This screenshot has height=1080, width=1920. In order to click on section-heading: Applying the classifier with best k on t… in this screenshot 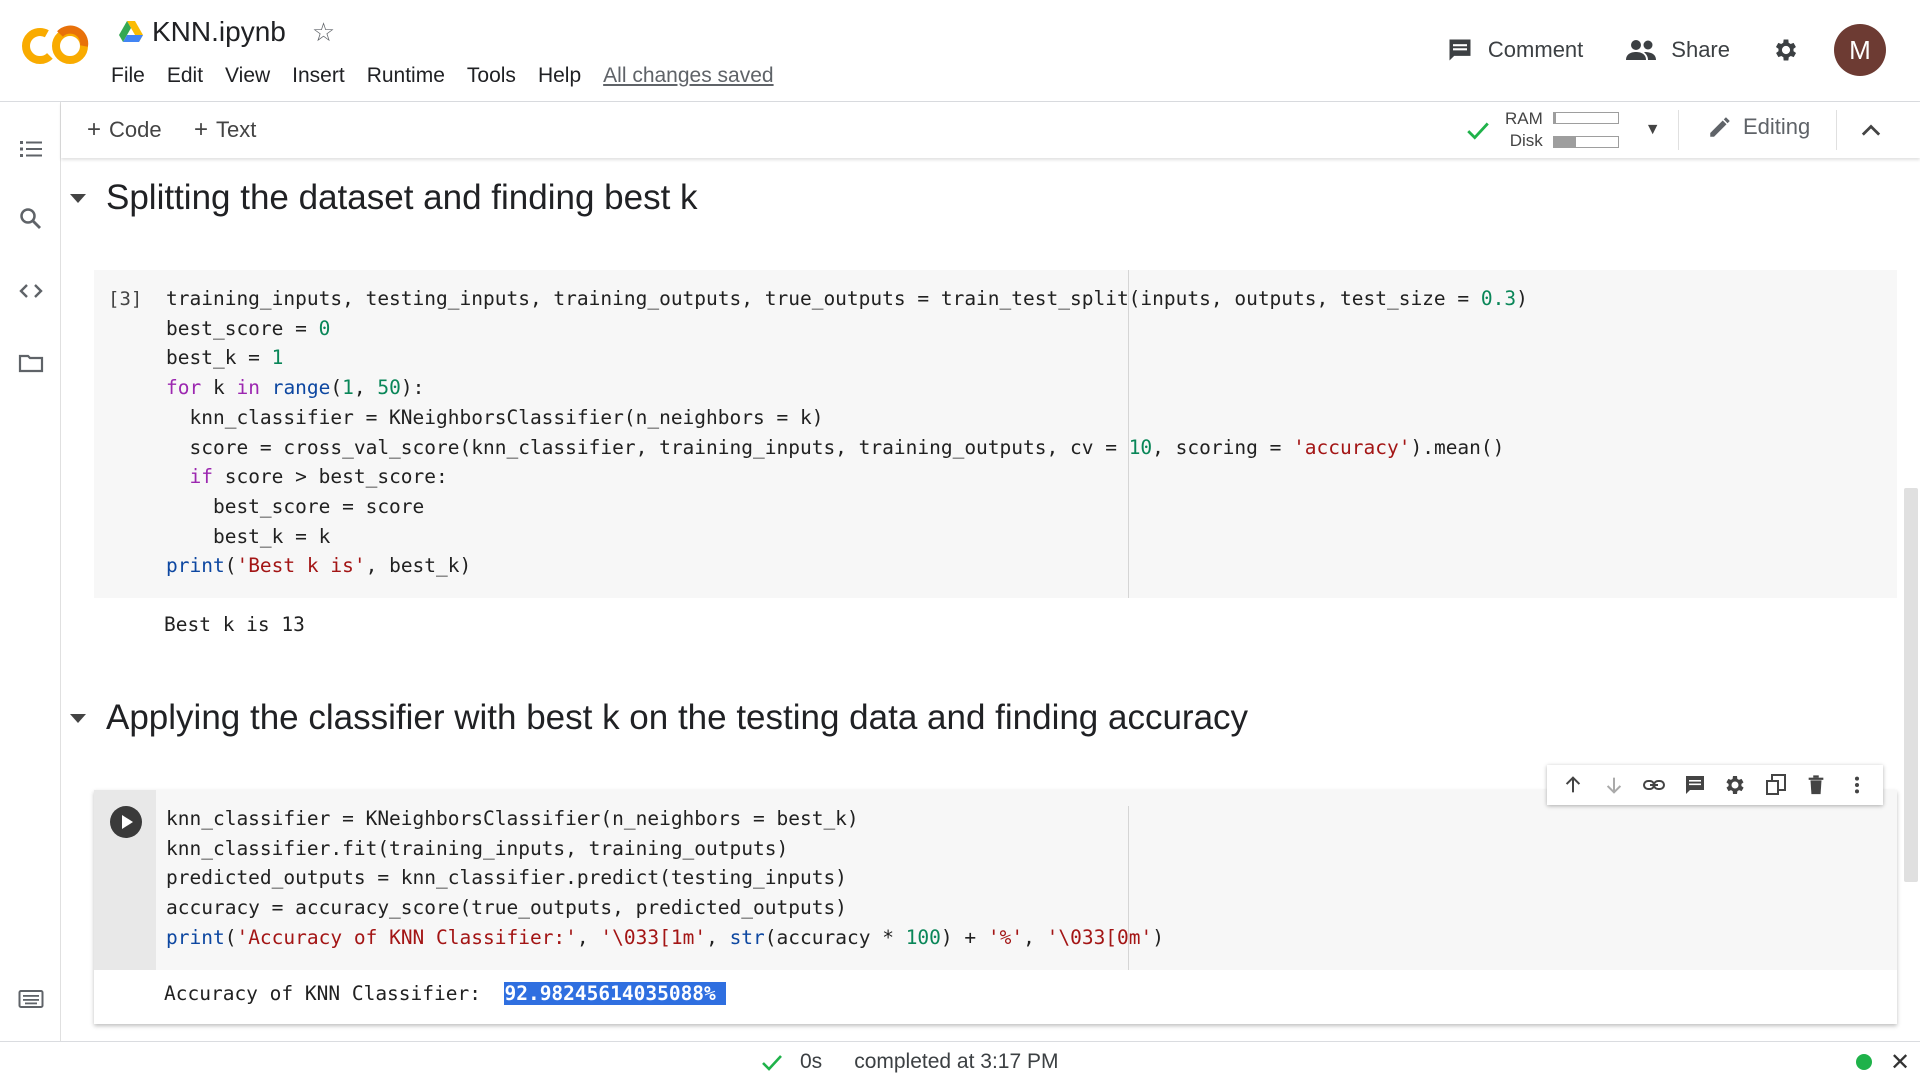, I will do `click(659, 718)`.